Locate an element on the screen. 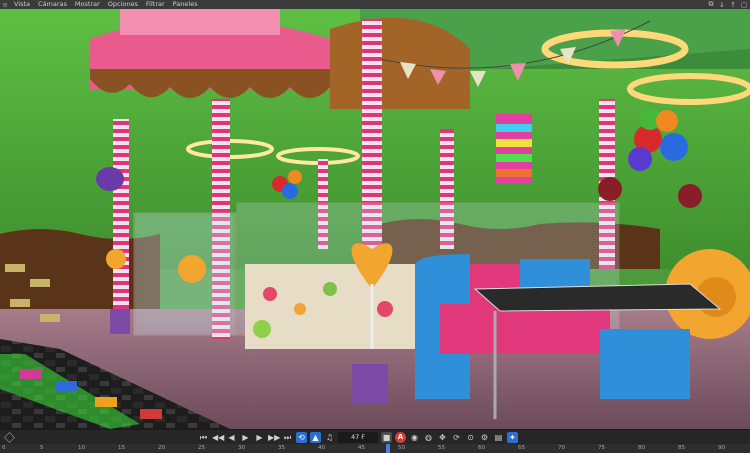 Image resolution: width=750 pixels, height=453 pixels. next-key-icon: ▶▶ is located at coordinates (274, 437).